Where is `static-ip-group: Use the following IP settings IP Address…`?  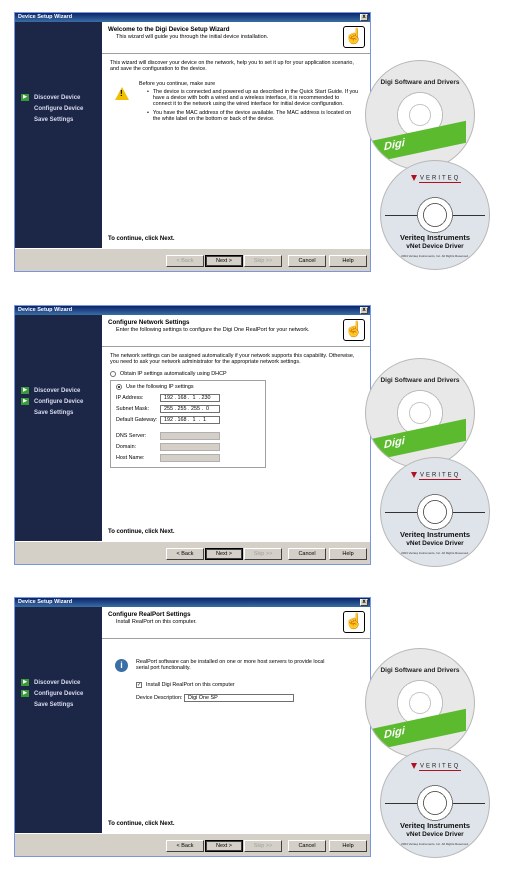
static-ip-group: Use the following IP settings IP Address… is located at coordinates (188, 424).